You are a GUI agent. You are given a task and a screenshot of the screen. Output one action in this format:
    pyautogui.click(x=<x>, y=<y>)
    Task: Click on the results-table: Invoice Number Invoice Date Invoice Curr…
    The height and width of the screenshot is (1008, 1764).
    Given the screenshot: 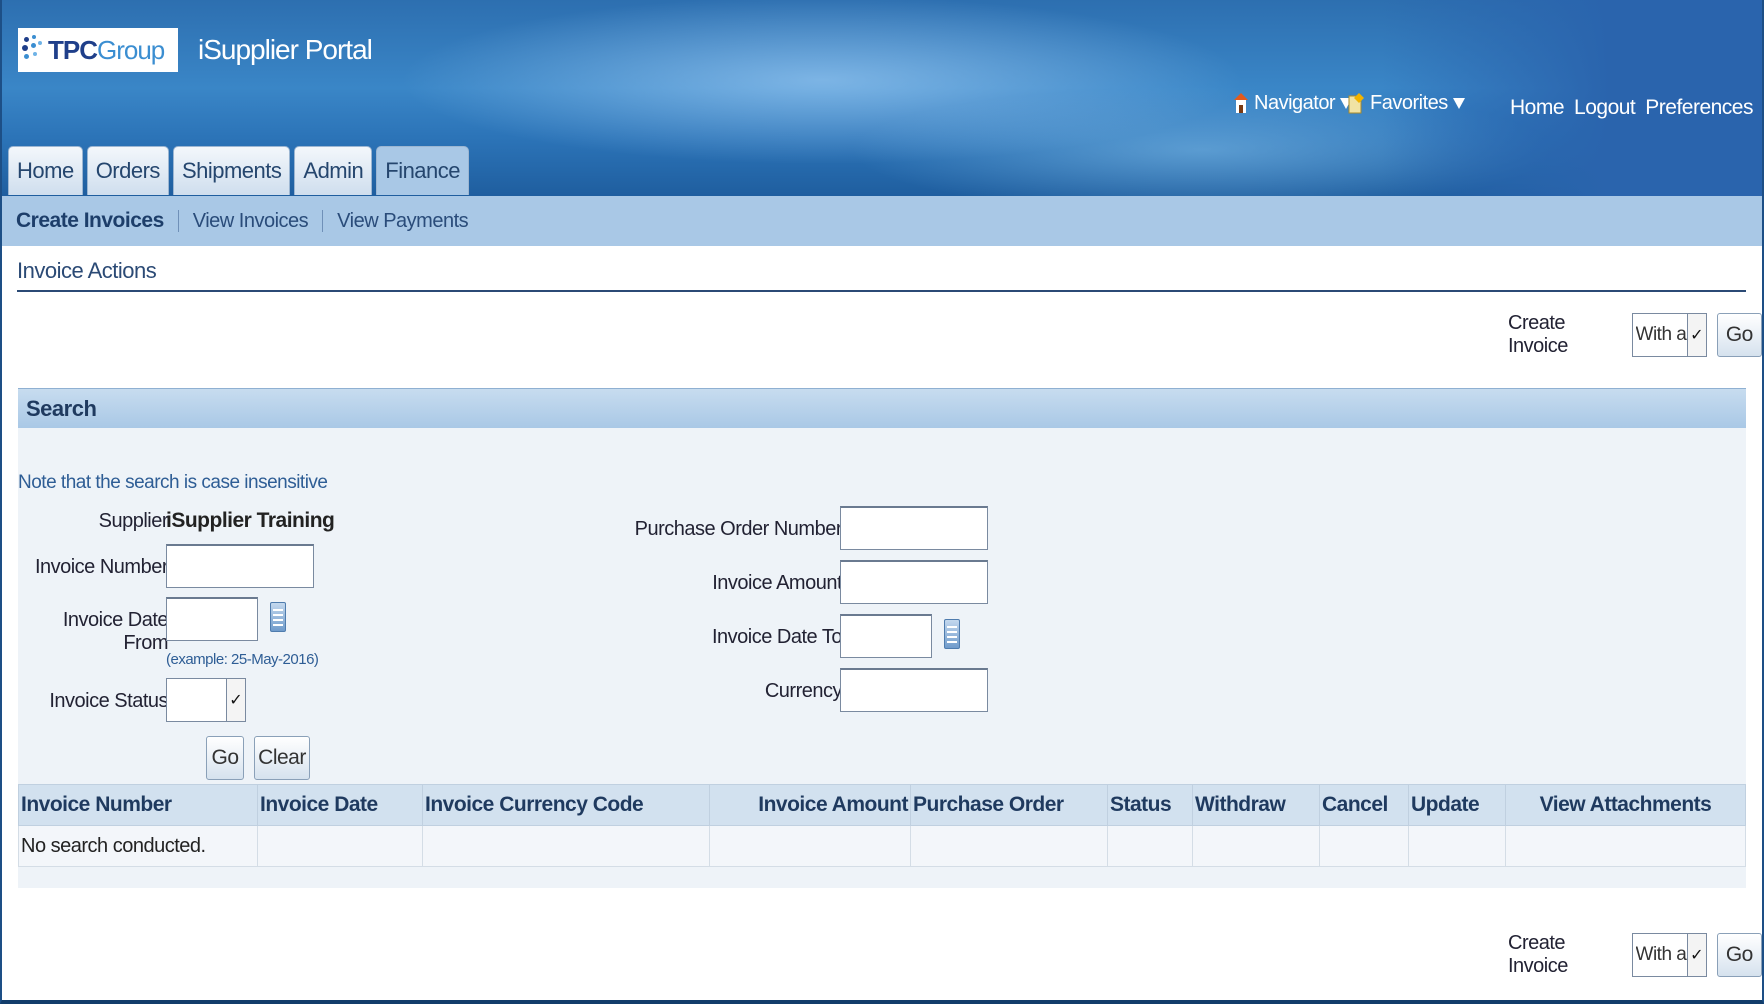 What is the action you would take?
    pyautogui.click(x=882, y=825)
    